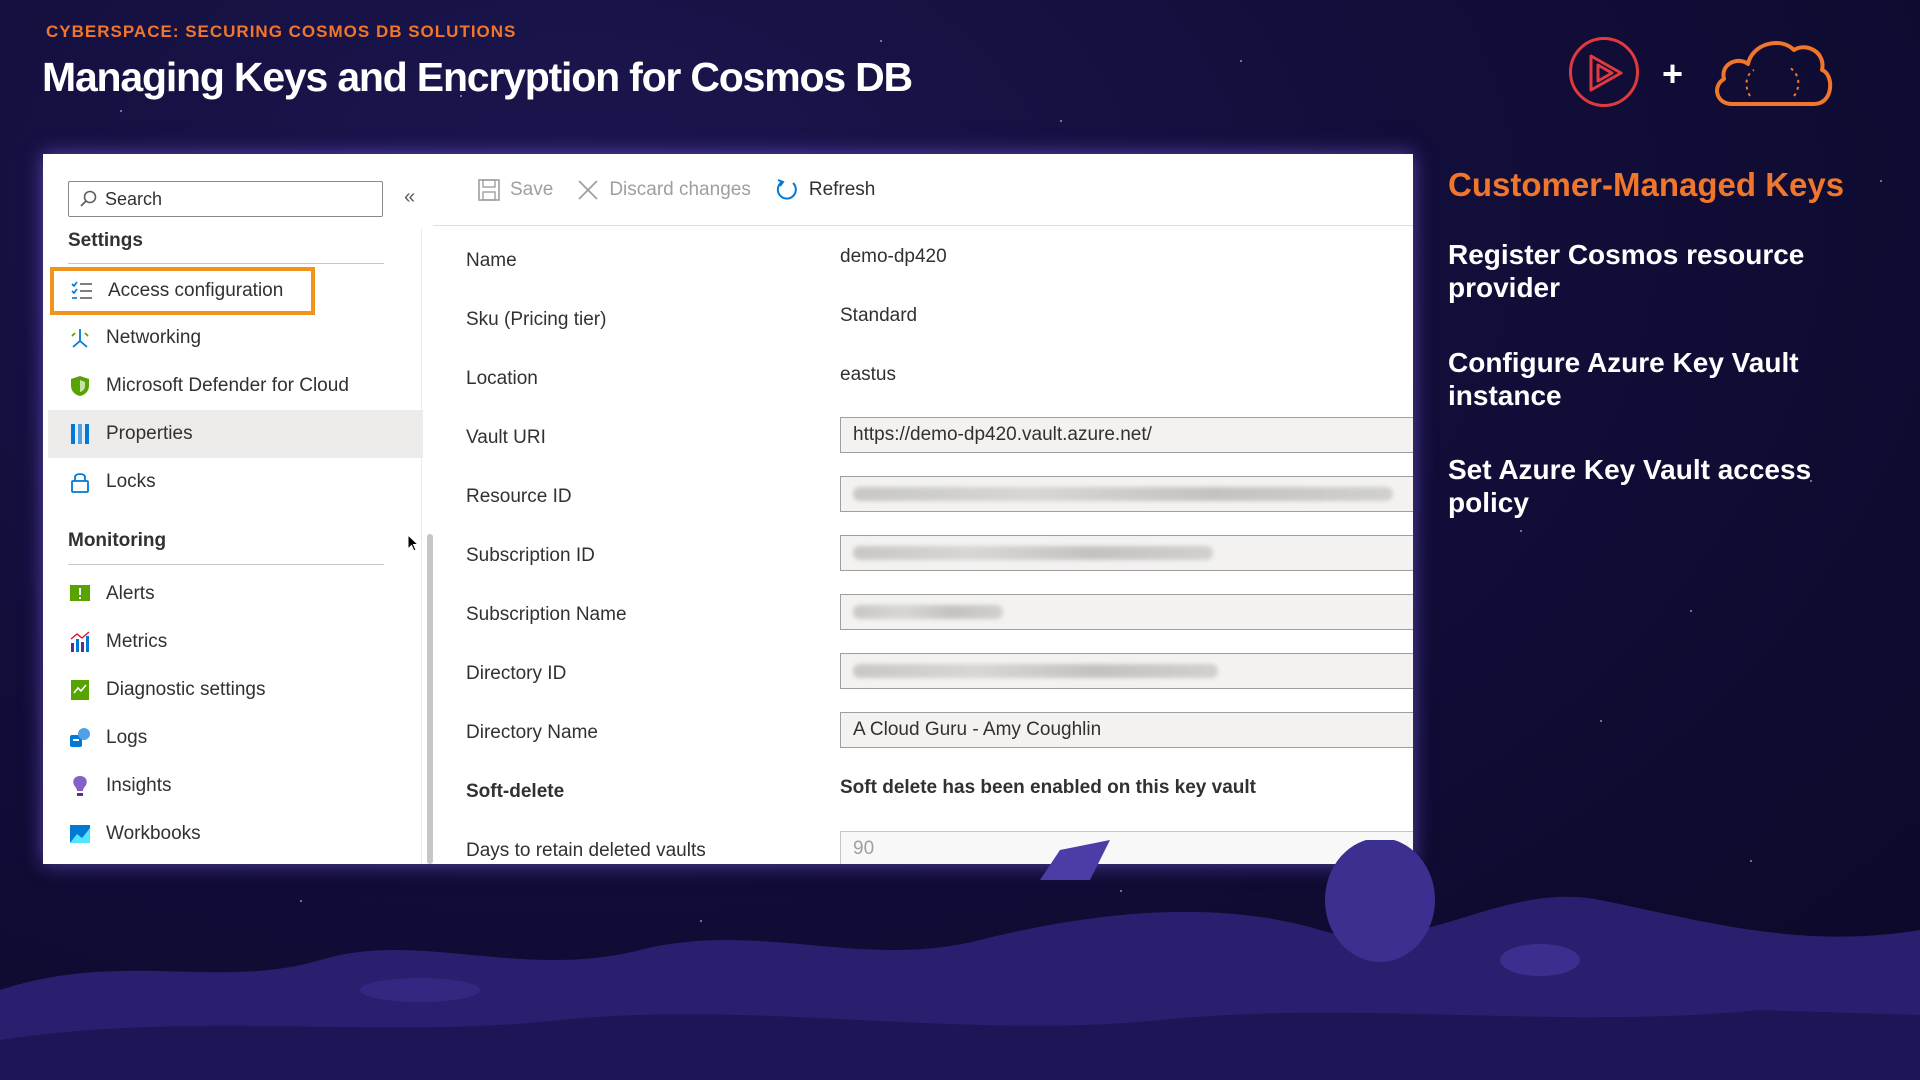 The height and width of the screenshot is (1080, 1920). Describe the element at coordinates (1623, 379) in the screenshot. I see `bullet-configure-key-vault: Configure Azure Key Vault instance` at that location.